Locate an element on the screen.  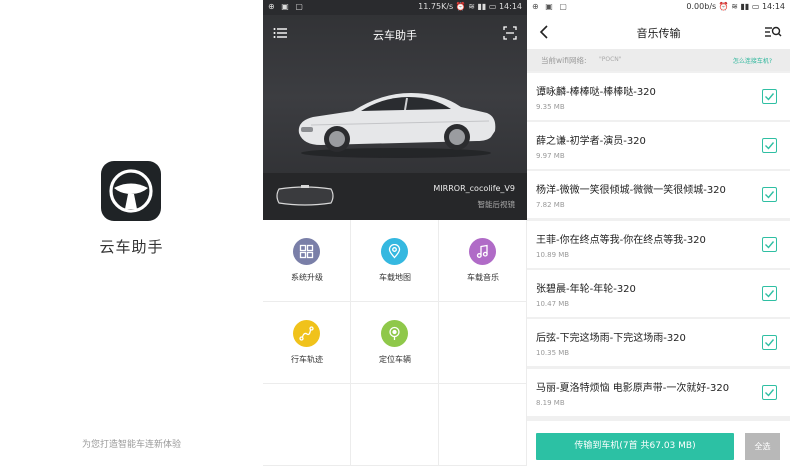
page-title: 音乐传输 is located at coordinates (658, 33).